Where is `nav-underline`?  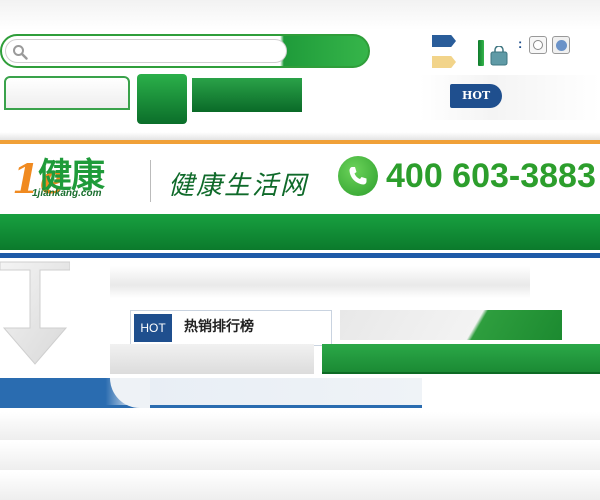 nav-underline is located at coordinates (300, 254).